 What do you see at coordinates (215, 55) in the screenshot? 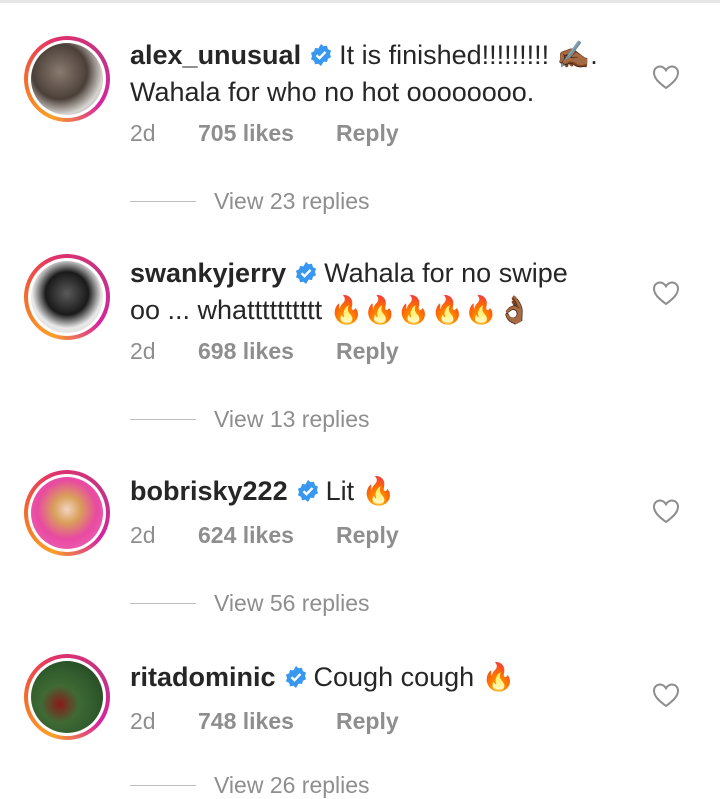
I see `comment-username: alex_unusual` at bounding box center [215, 55].